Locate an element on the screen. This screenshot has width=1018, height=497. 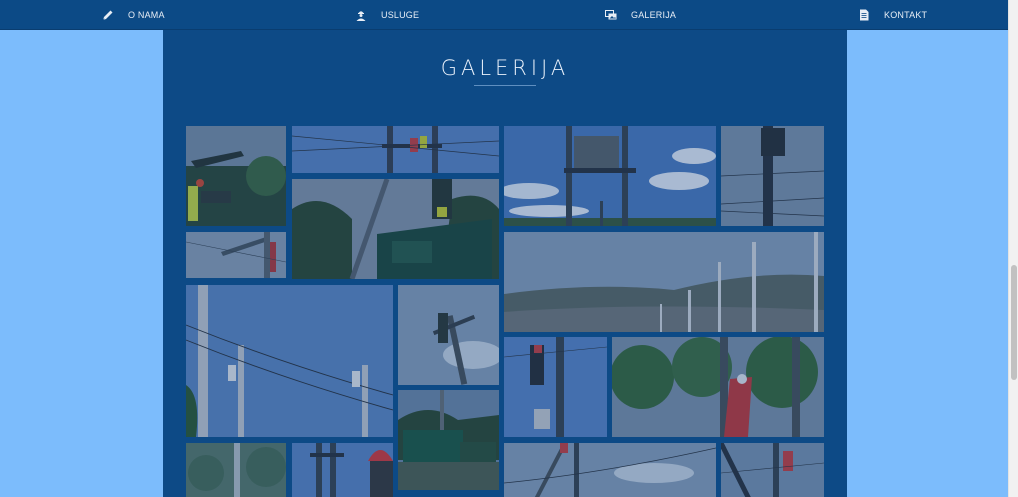
gallery-photo-pole-climber is located at coordinates (772, 176).